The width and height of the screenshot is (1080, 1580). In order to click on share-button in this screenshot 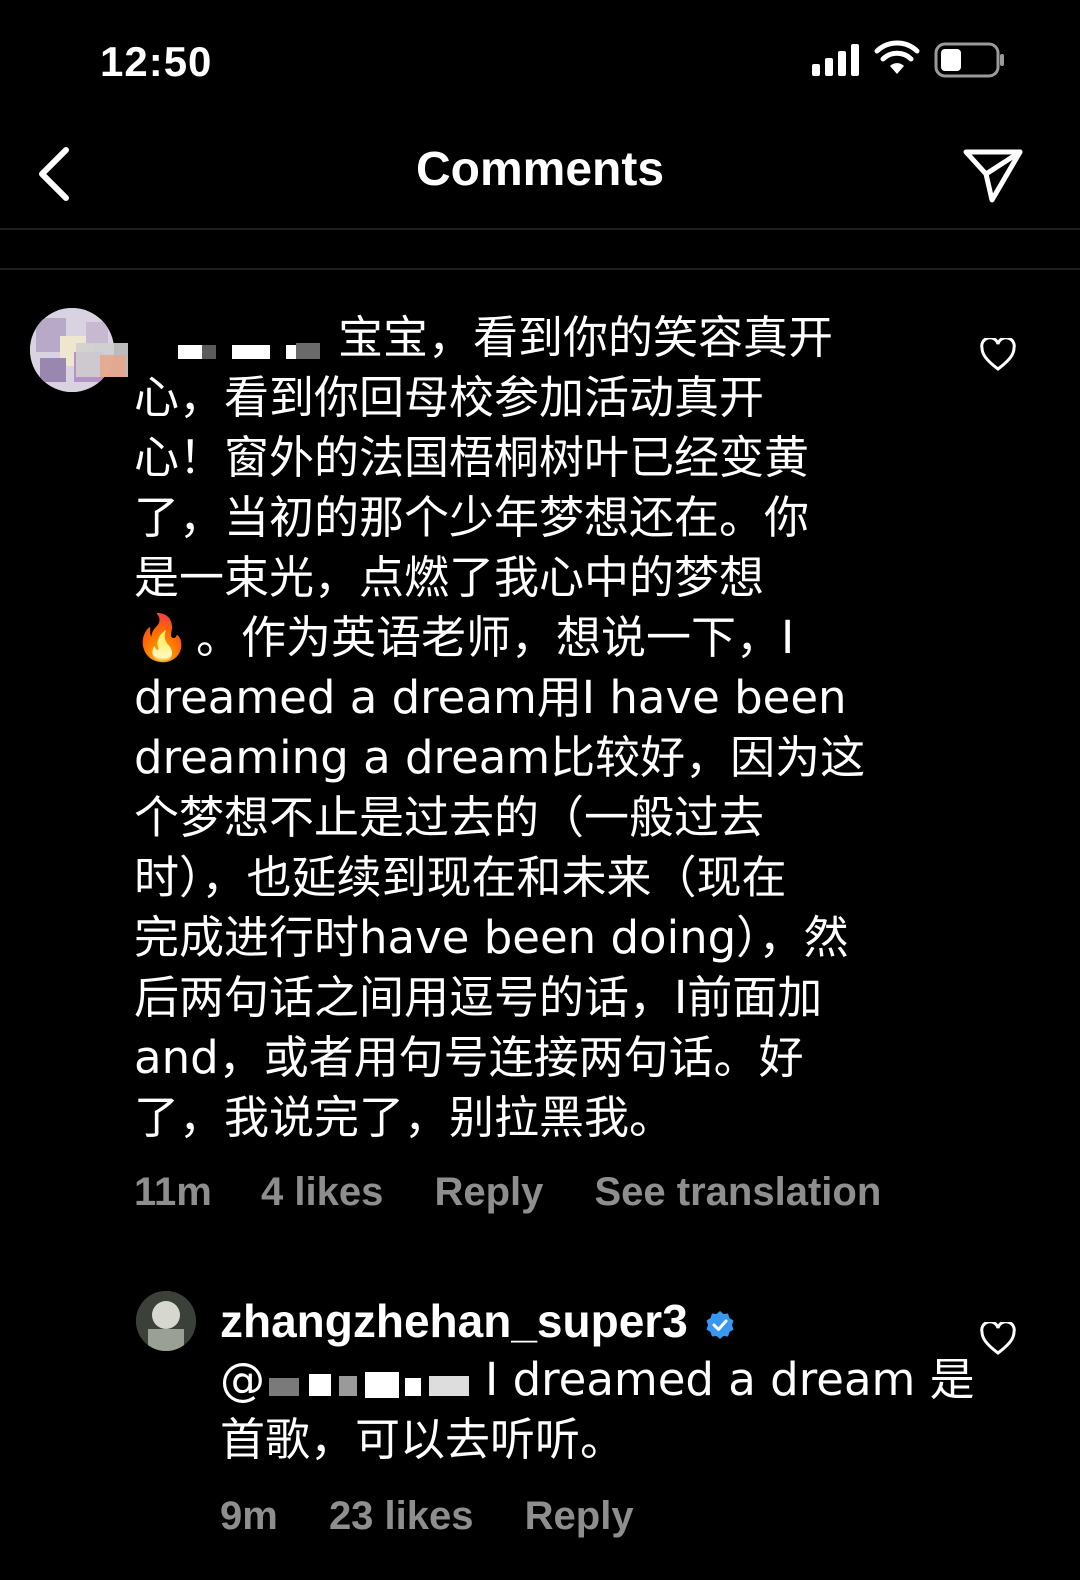, I will do `click(993, 175)`.